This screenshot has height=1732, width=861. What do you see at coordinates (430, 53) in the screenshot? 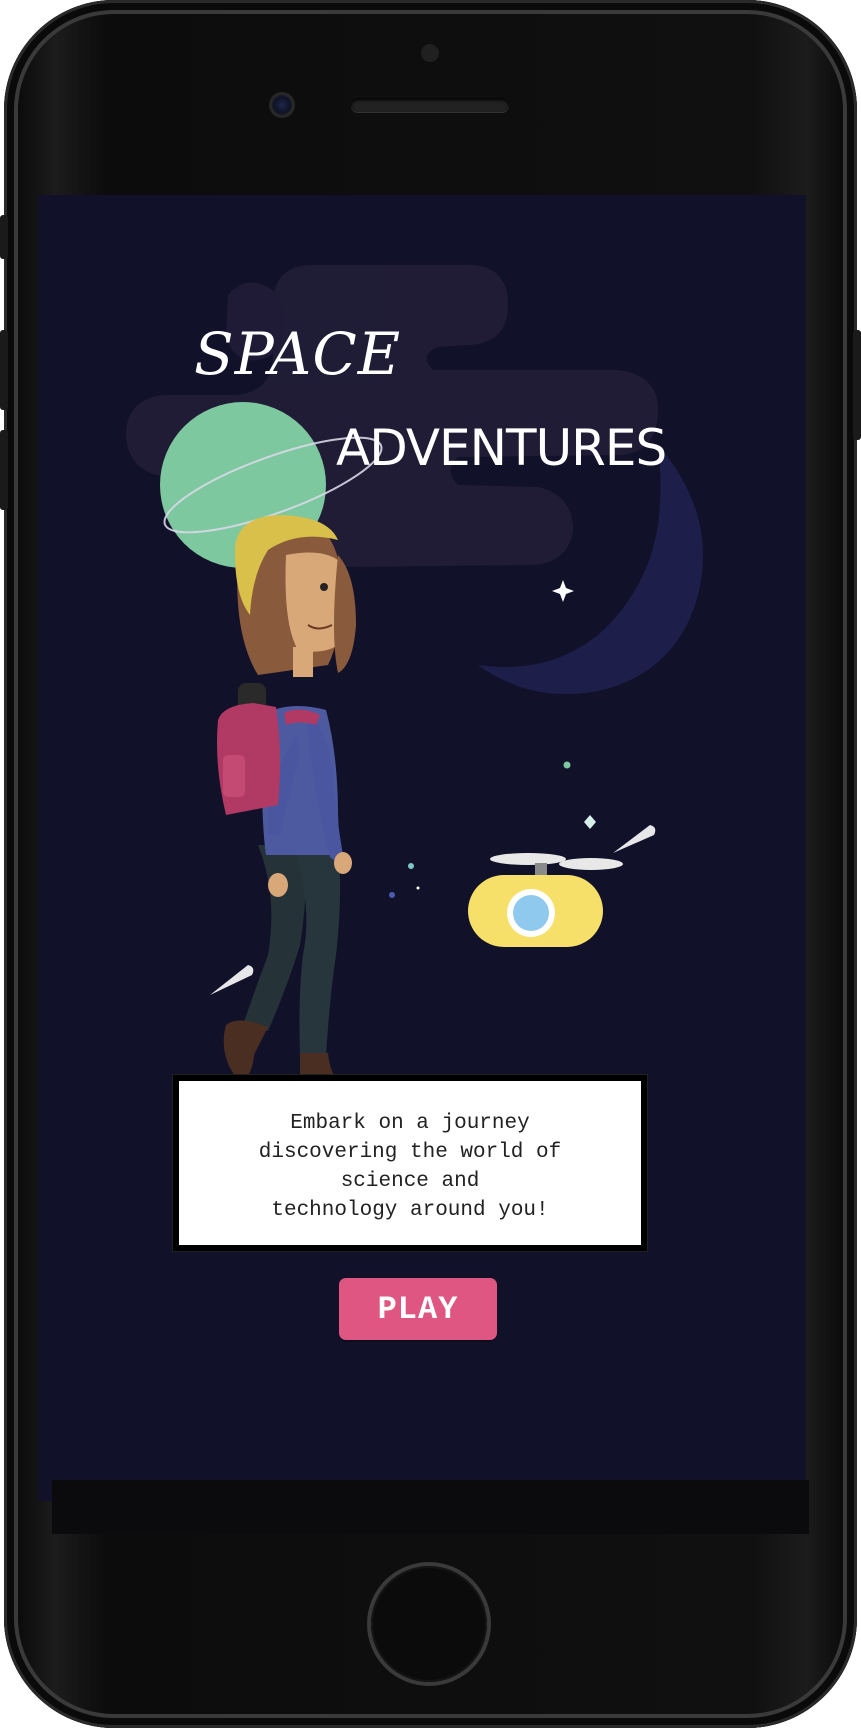
I see `proximity-sensor` at bounding box center [430, 53].